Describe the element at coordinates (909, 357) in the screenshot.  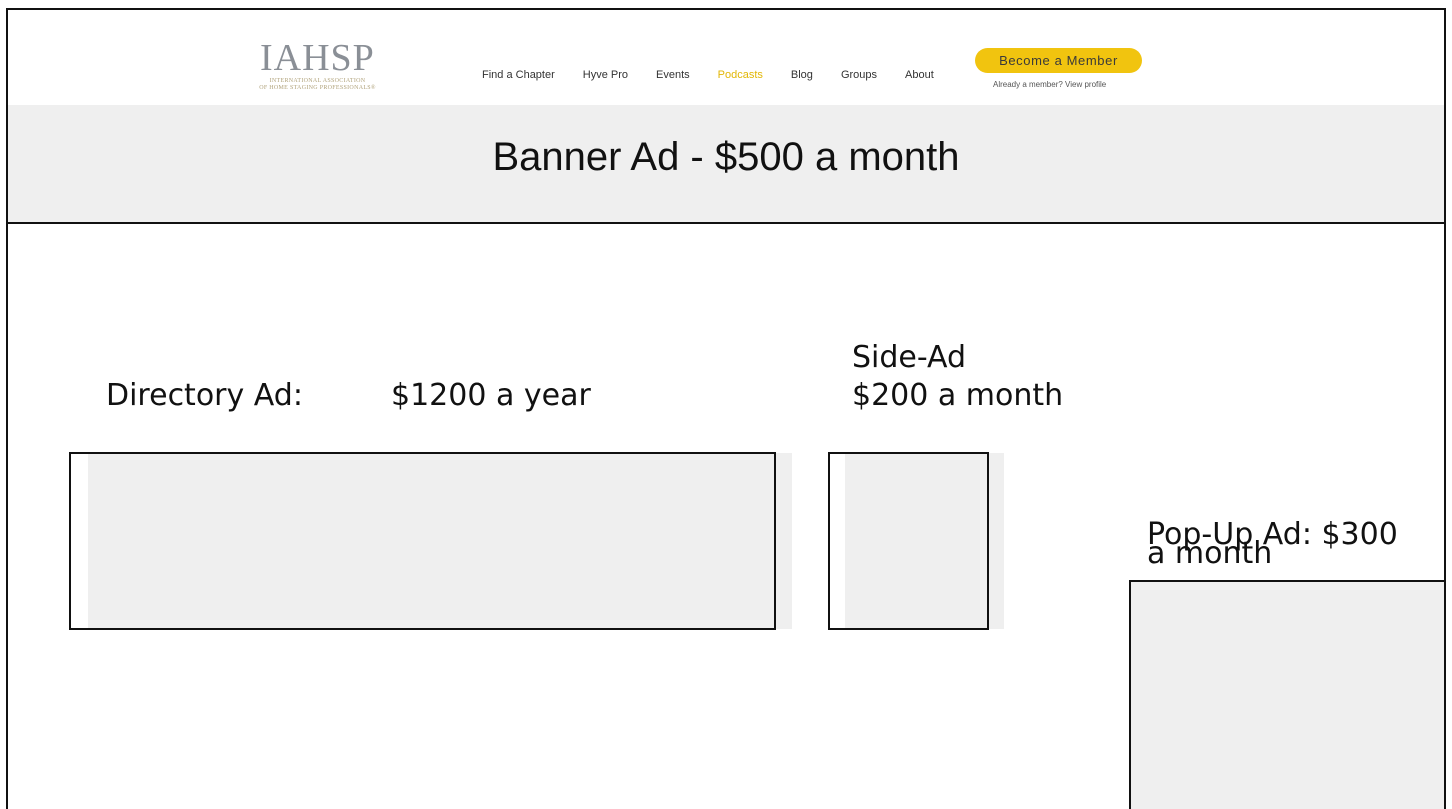
I see `side-ad-title: Side-Ad` at that location.